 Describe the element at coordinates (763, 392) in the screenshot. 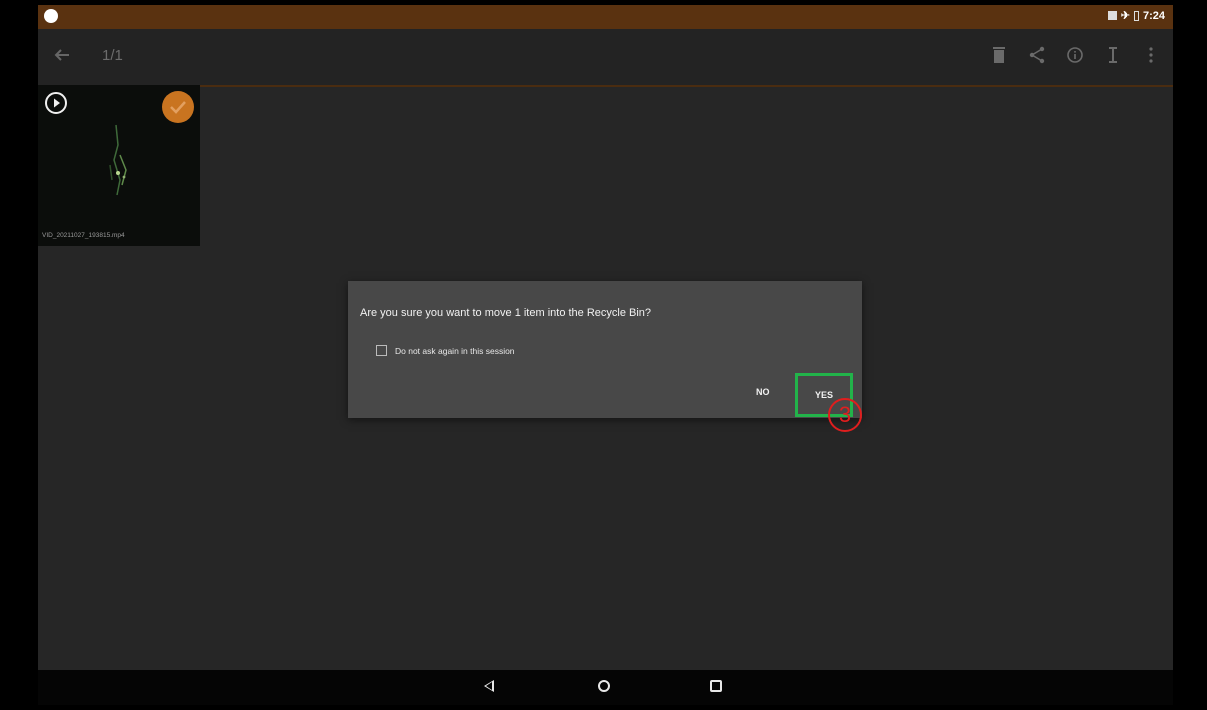

I see `no-button: NO` at that location.